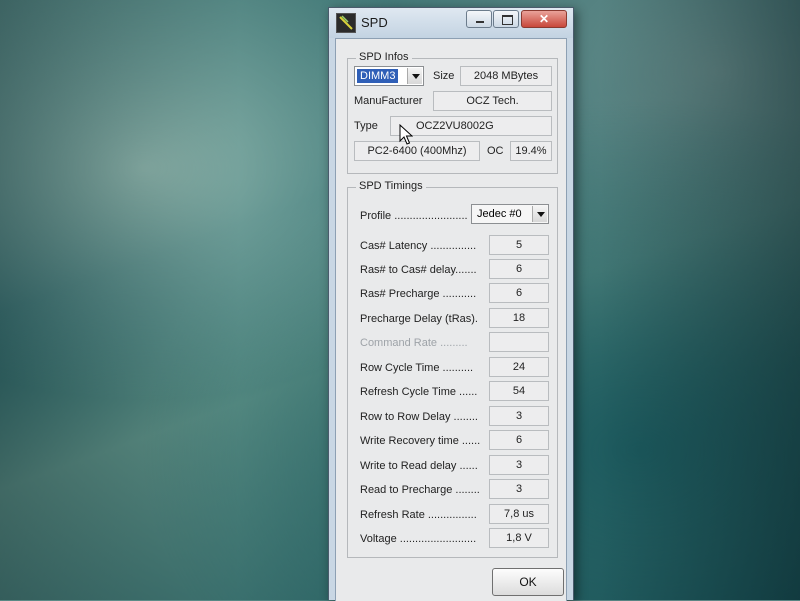 The height and width of the screenshot is (601, 800). What do you see at coordinates (531, 151) in the screenshot?
I see `oc-value: 19.4%` at bounding box center [531, 151].